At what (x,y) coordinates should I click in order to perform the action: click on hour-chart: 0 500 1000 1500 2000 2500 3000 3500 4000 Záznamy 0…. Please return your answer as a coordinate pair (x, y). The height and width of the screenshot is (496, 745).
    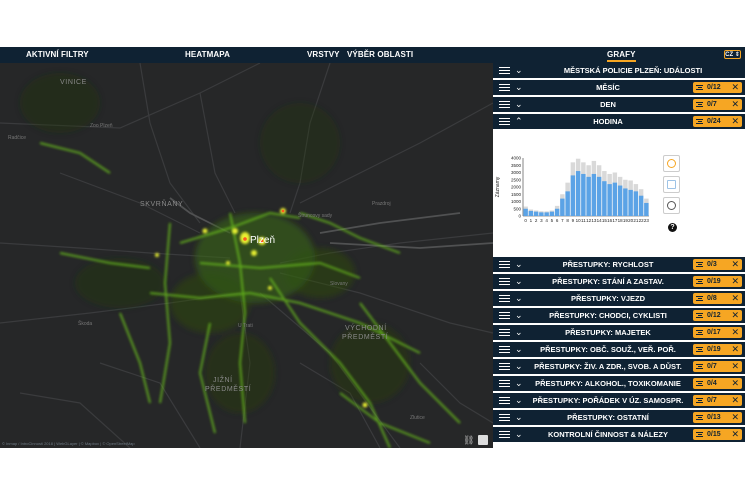
    Looking at the image, I should click on (619, 201).